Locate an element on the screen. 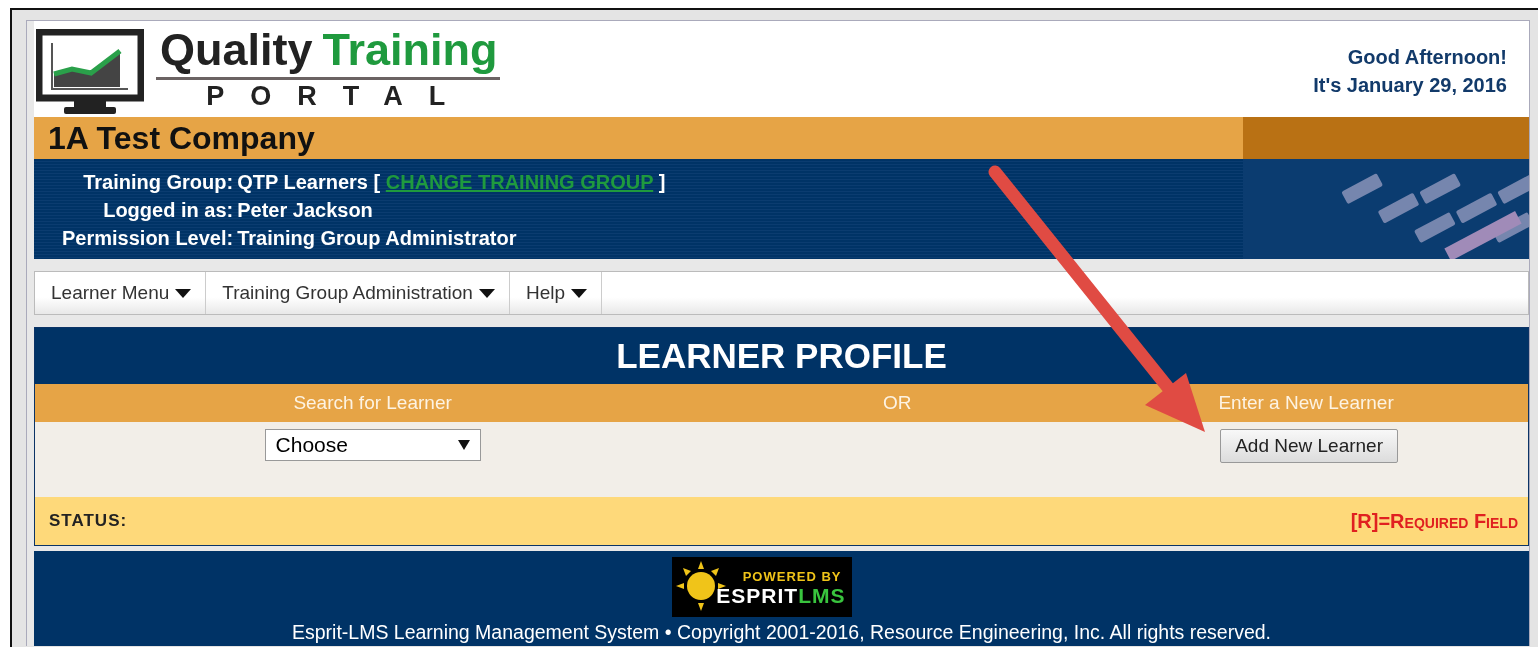  status-label: STATUS: is located at coordinates (88, 521).